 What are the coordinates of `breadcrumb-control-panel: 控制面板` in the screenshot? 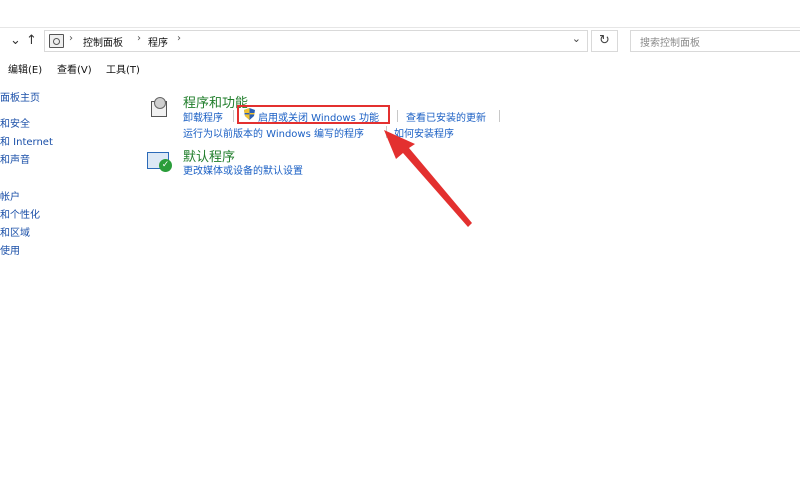 It's located at (103, 41).